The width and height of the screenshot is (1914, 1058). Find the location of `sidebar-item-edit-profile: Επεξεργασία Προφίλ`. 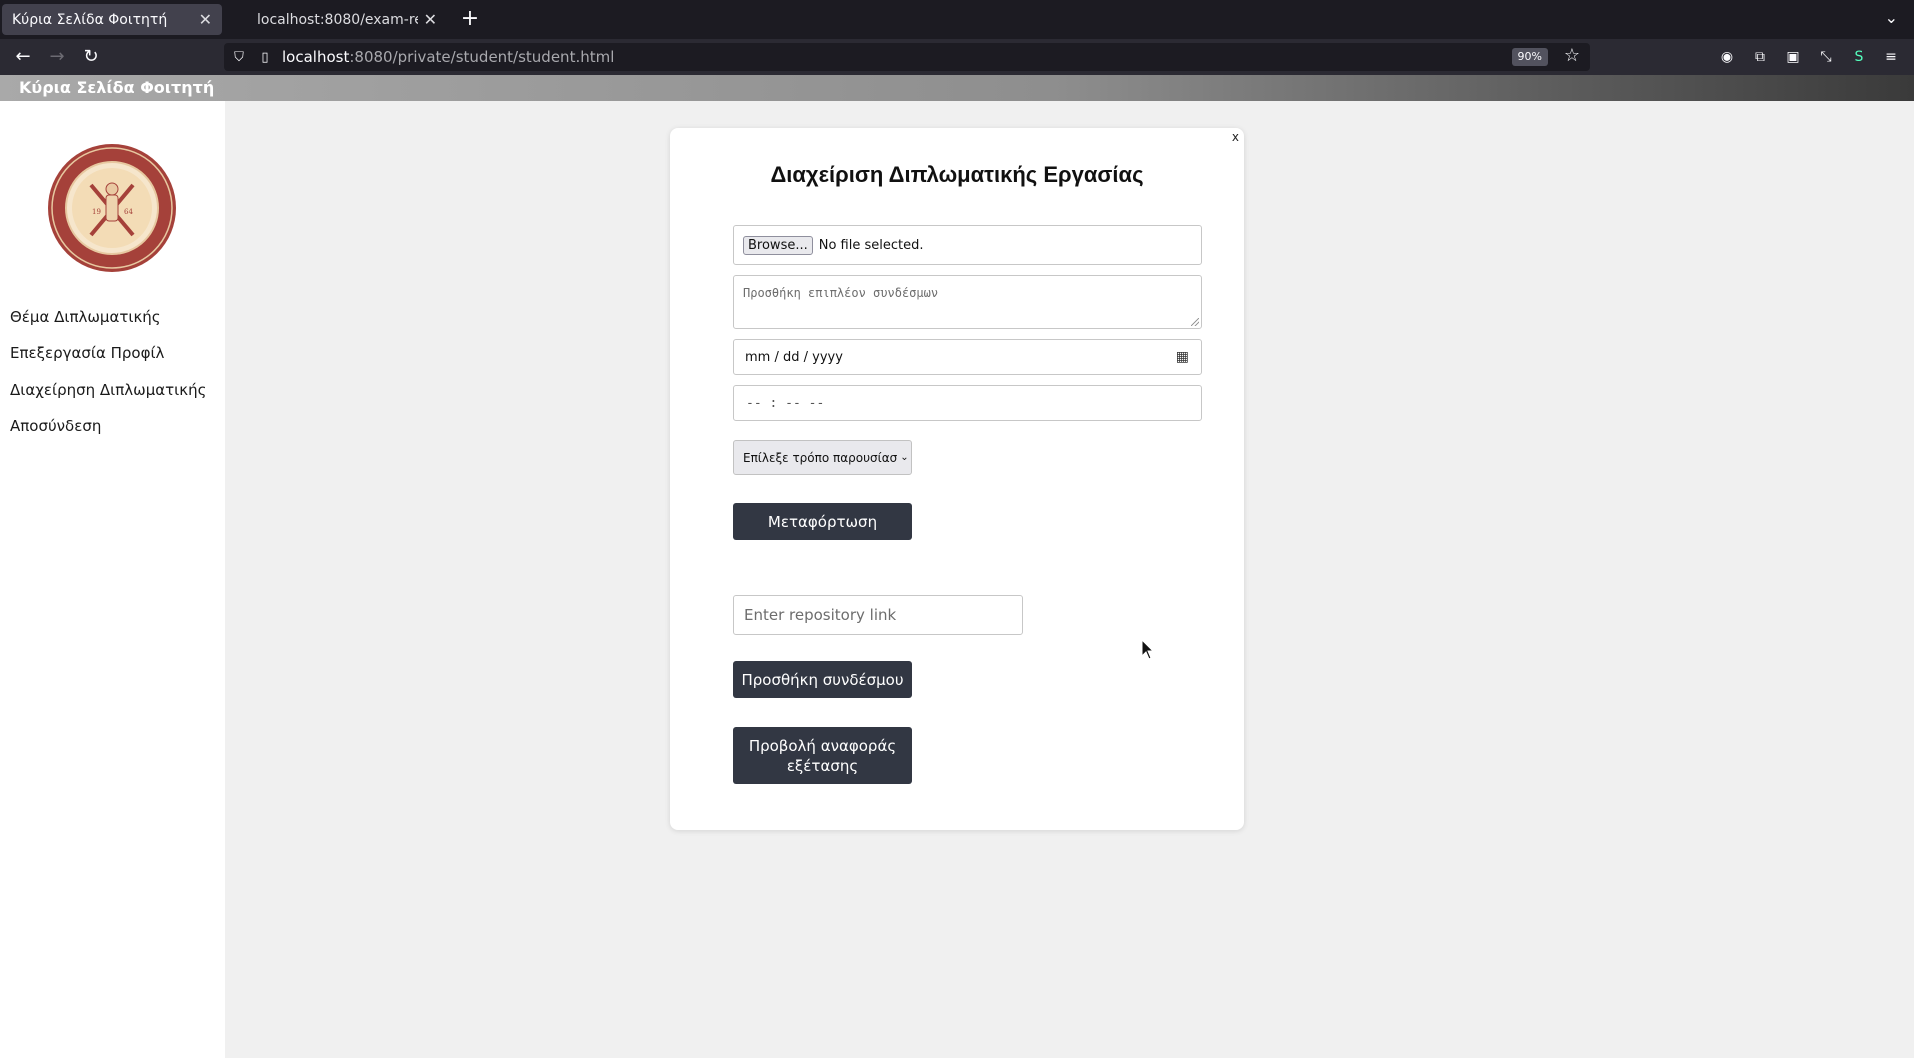

sidebar-item-edit-profile: Επεξεργασία Προφίλ is located at coordinates (87, 353).